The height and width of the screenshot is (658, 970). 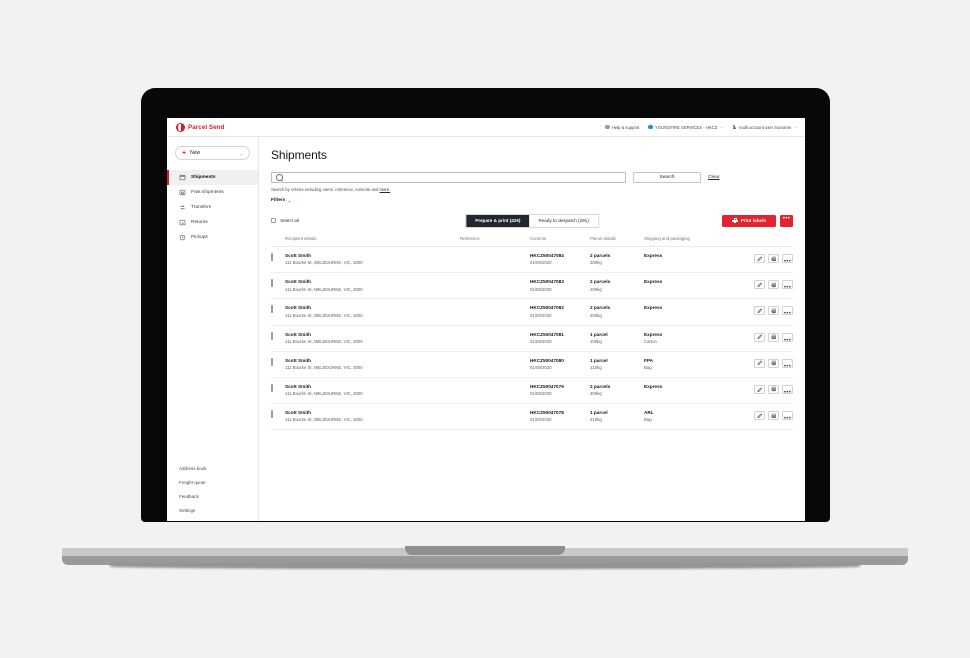 I want to click on footer-link-freight-quote: Freight quote, so click(x=218, y=482).